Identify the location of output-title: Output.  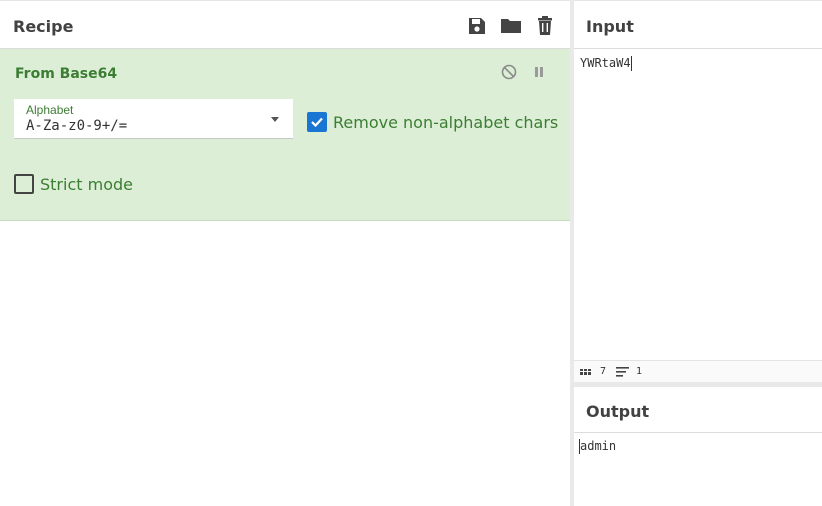
(618, 411).